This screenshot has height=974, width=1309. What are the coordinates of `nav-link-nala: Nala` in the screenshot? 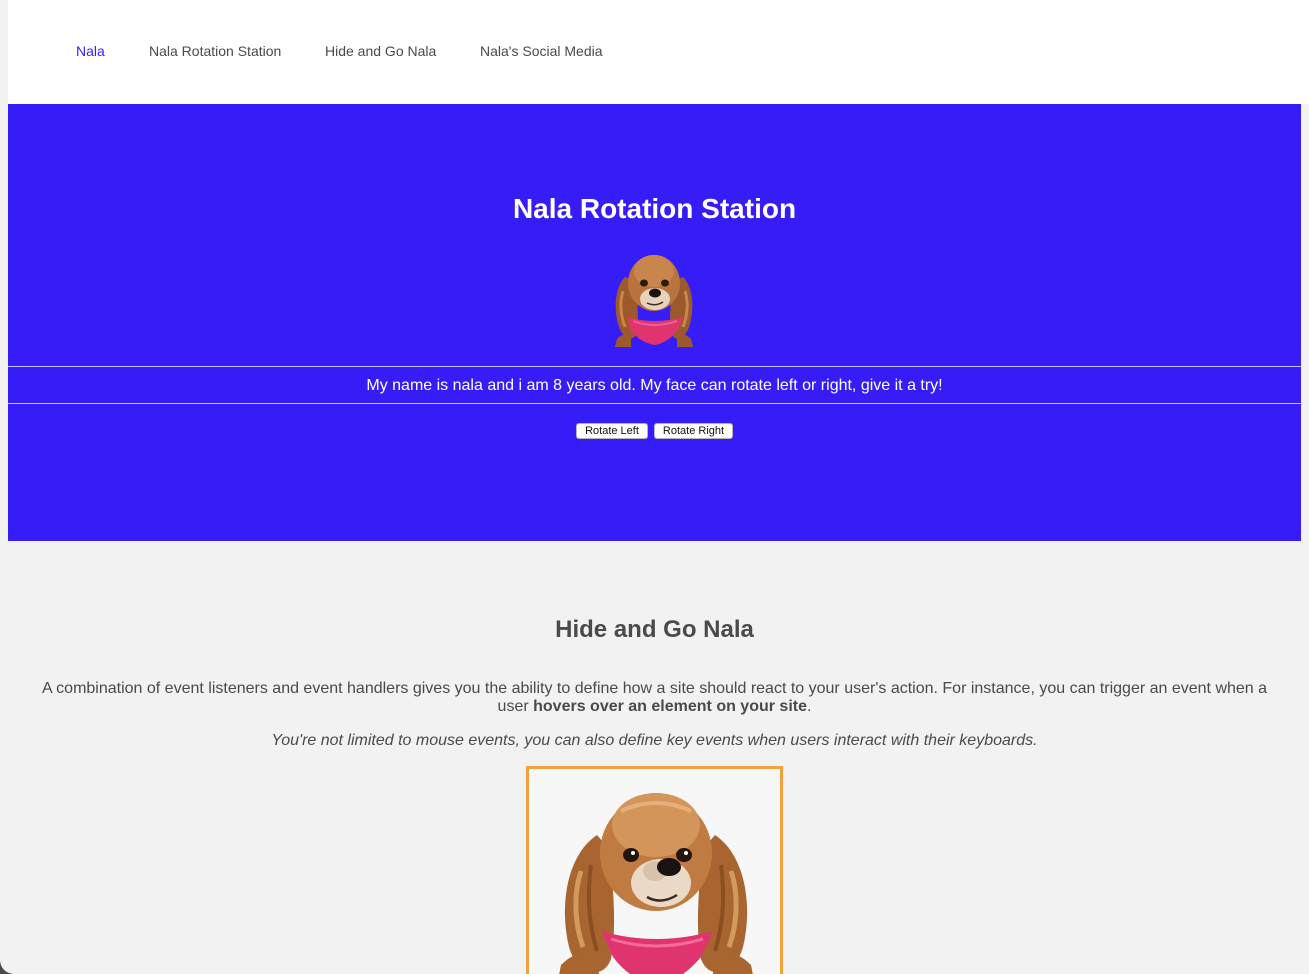 It's located at (90, 51).